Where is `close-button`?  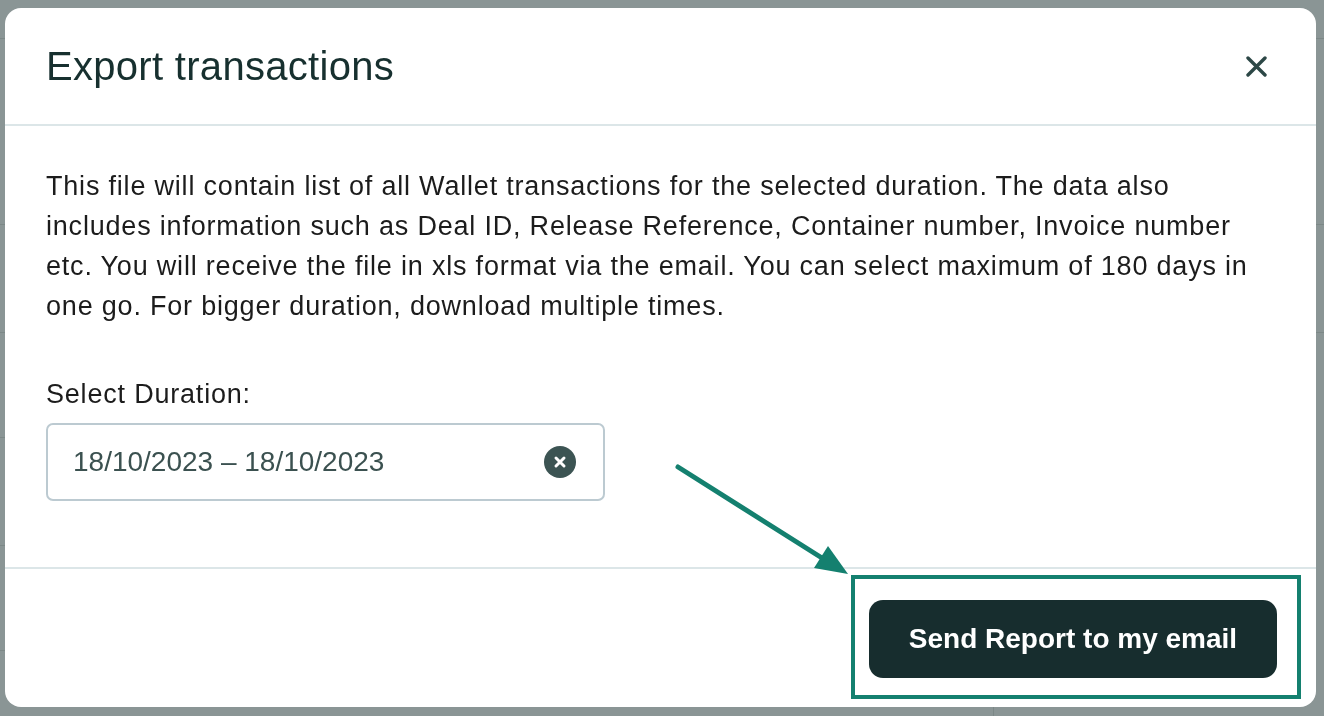
close-button is located at coordinates (1256, 66).